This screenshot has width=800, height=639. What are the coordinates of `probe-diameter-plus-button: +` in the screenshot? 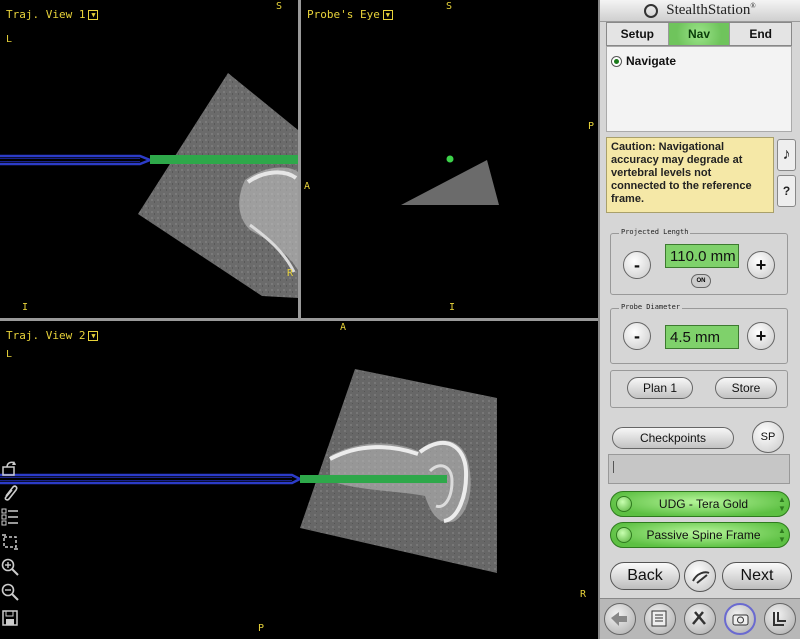 It's located at (761, 336).